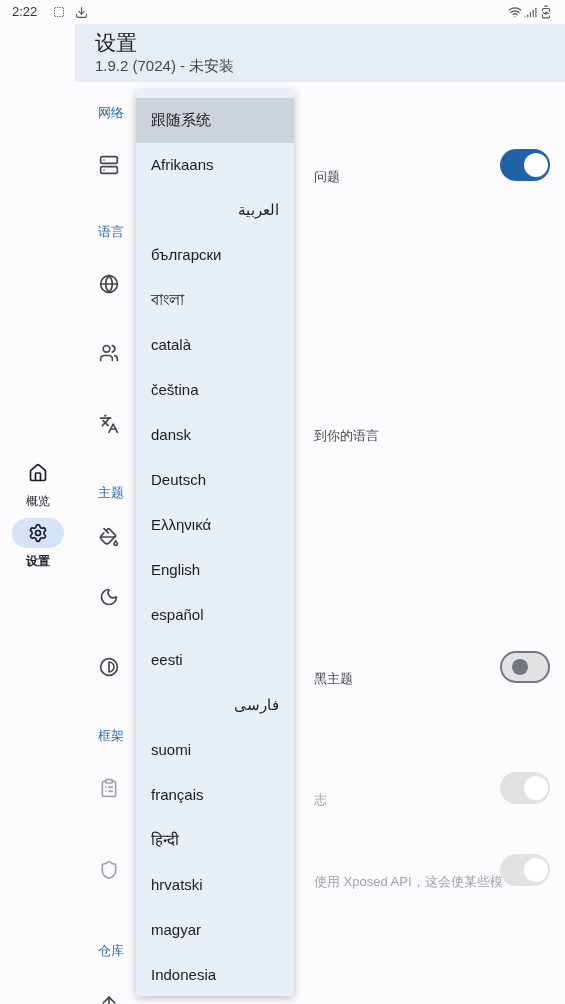  Describe the element at coordinates (546, 12) in the screenshot. I see `battery-icon` at that location.